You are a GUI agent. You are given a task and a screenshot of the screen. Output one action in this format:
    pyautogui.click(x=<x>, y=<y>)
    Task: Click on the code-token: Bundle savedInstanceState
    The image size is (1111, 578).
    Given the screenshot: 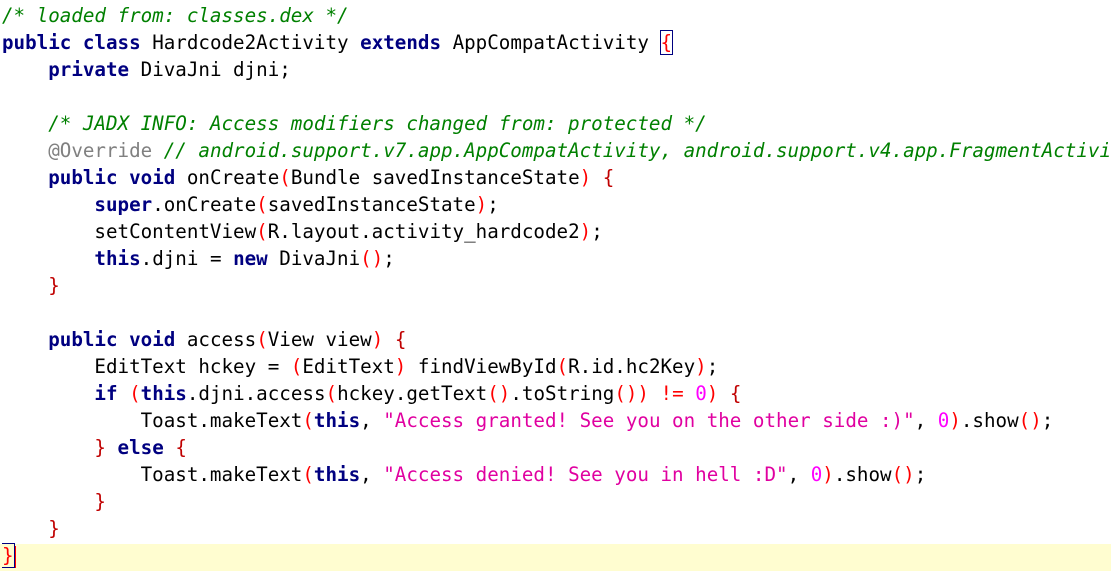 What is the action you would take?
    pyautogui.click(x=435, y=177)
    